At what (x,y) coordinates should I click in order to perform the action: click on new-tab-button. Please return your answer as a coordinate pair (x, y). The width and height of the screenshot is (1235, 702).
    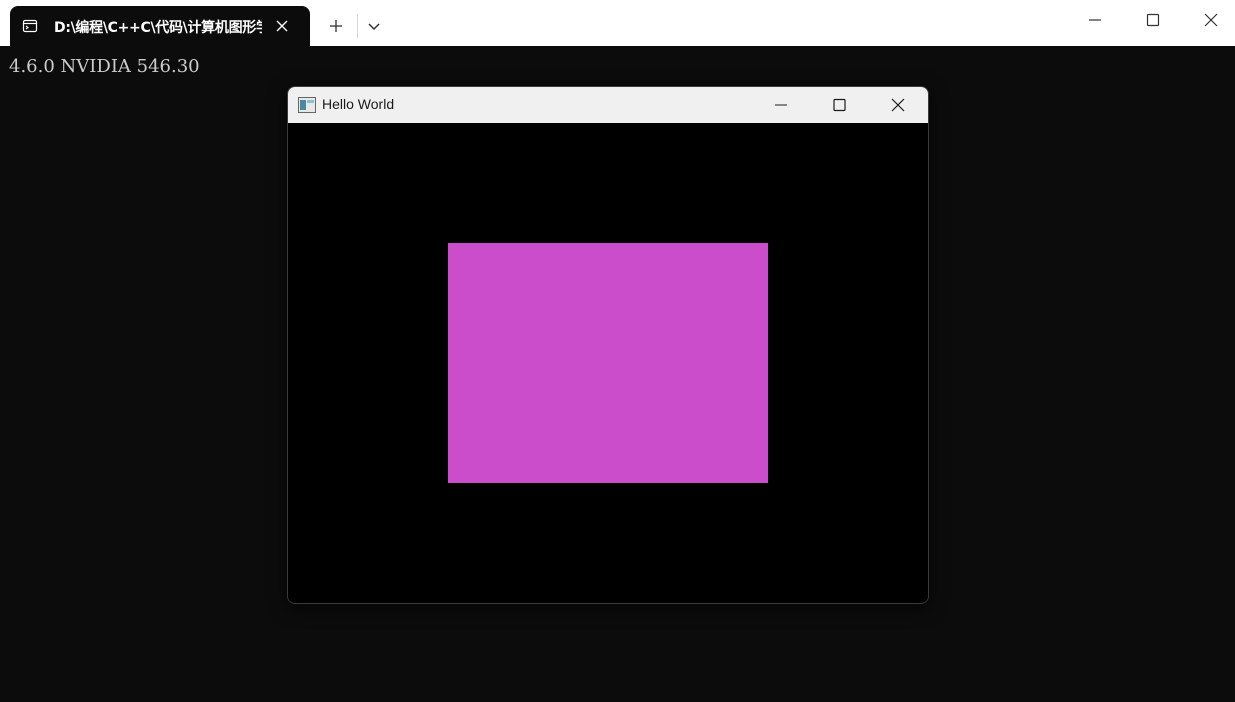
    Looking at the image, I should click on (336, 26).